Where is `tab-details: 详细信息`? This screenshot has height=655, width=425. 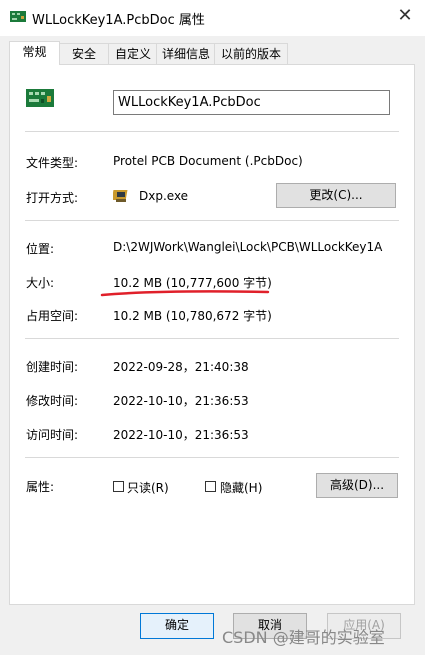 tab-details: 详细信息 is located at coordinates (186, 53).